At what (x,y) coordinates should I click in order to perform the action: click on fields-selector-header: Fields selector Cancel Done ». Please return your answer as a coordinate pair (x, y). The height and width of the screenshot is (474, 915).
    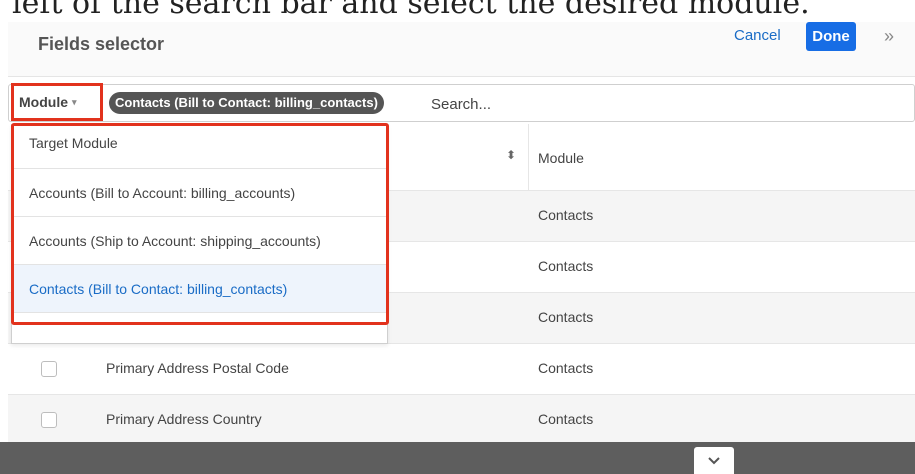
    Looking at the image, I should click on (461, 49).